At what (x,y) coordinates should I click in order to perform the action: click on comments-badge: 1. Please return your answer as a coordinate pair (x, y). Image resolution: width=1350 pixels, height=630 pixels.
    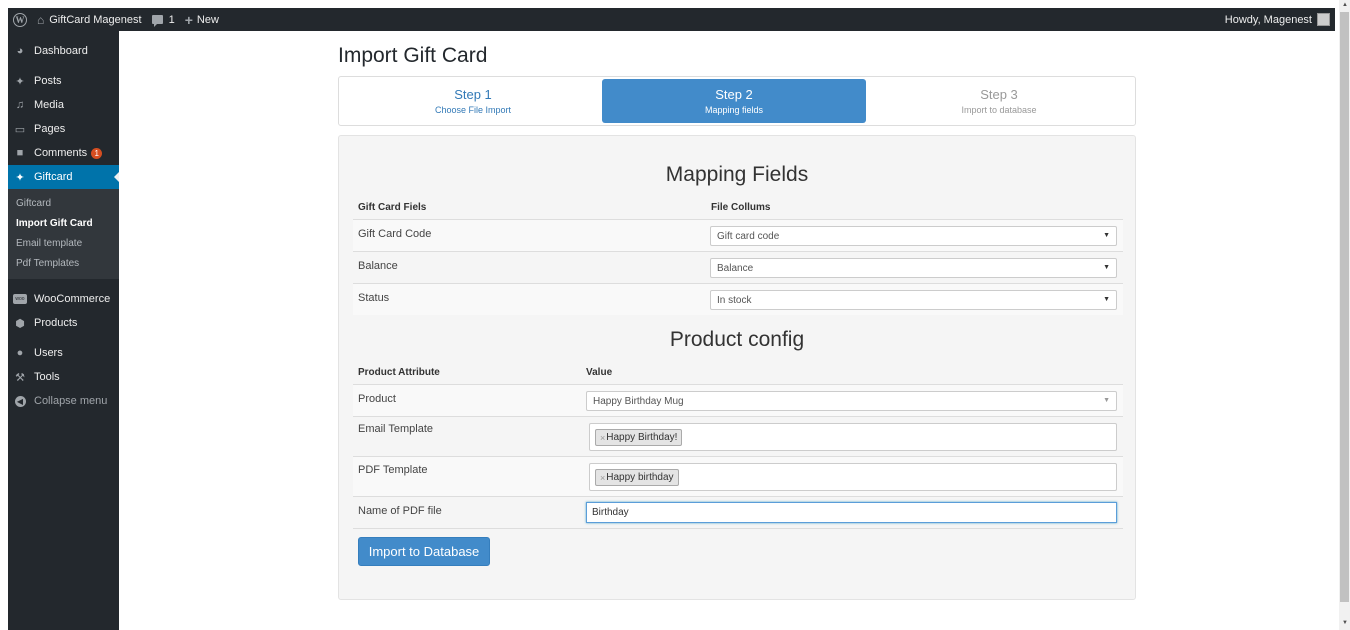
    Looking at the image, I should click on (97, 153).